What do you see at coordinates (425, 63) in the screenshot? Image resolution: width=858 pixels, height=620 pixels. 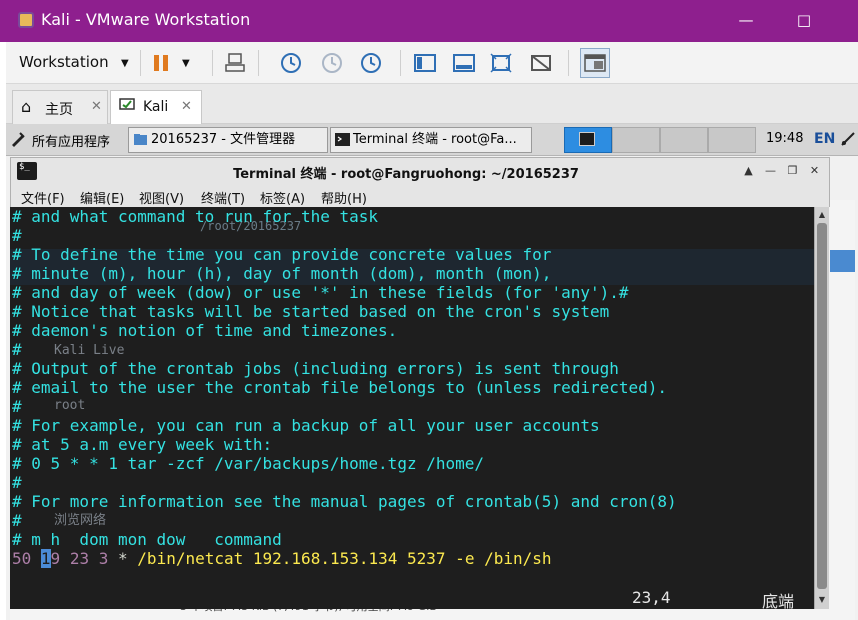 I see `show-library-icon` at bounding box center [425, 63].